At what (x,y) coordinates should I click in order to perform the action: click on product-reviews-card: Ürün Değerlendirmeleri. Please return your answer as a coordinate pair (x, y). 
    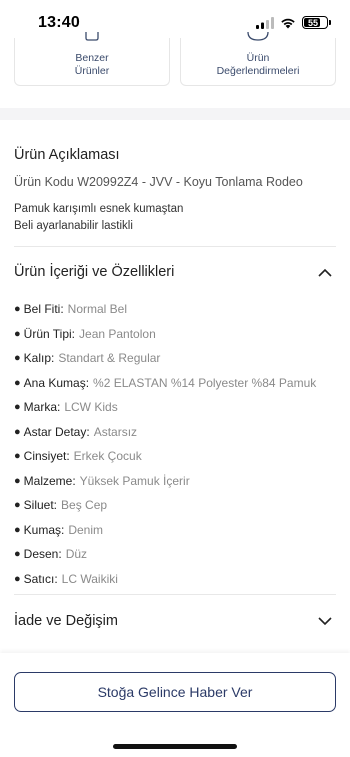
    Looking at the image, I should click on (258, 59).